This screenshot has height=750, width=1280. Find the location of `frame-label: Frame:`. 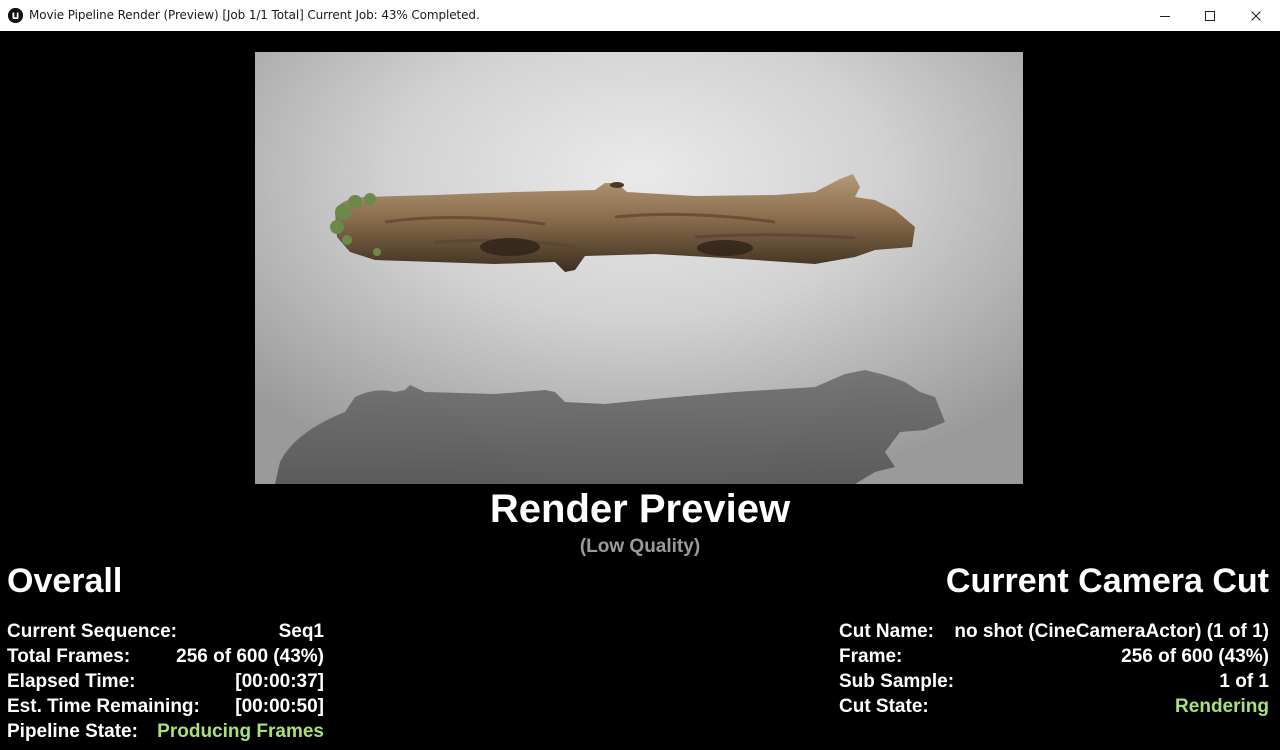

frame-label: Frame: is located at coordinates (871, 656).